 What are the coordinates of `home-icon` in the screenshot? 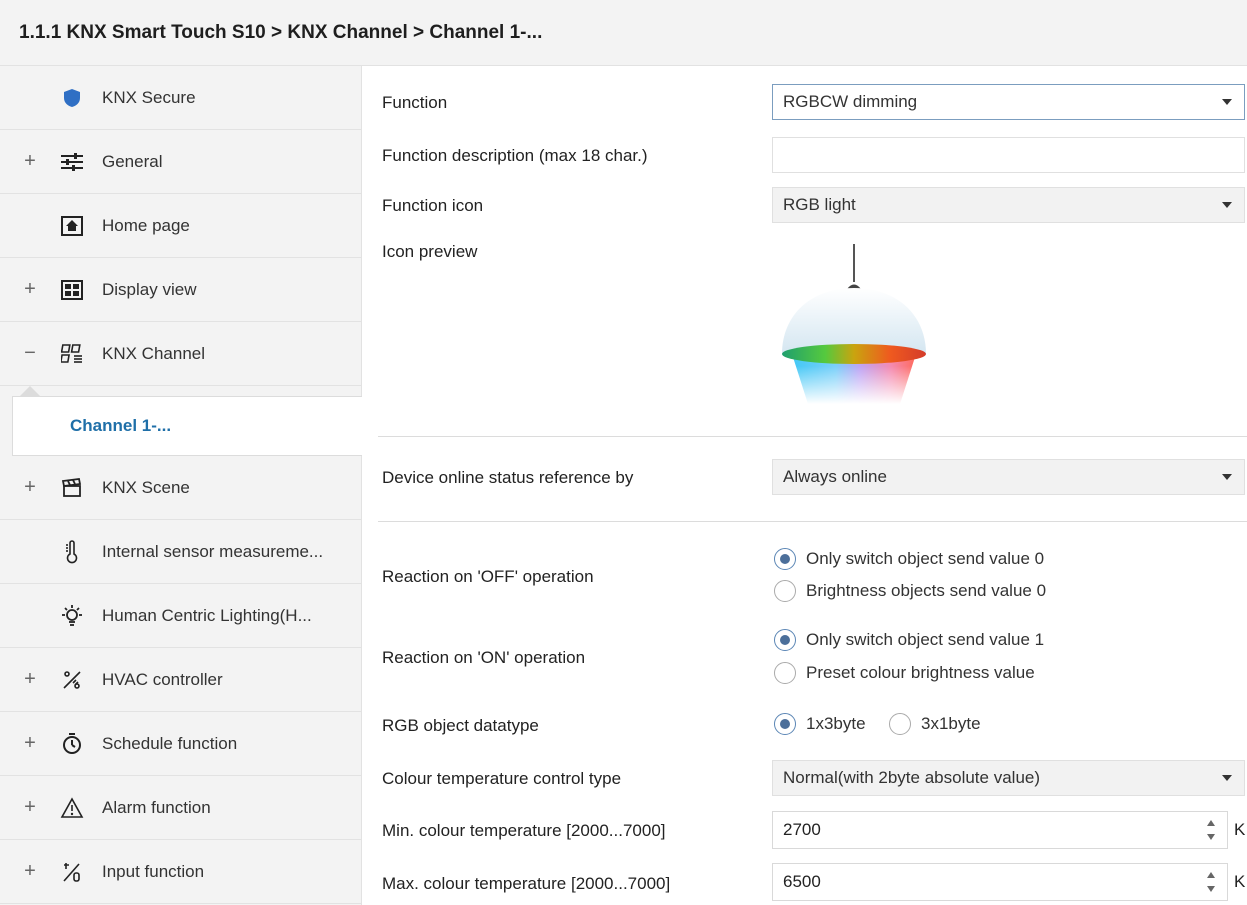 It's located at (72, 226).